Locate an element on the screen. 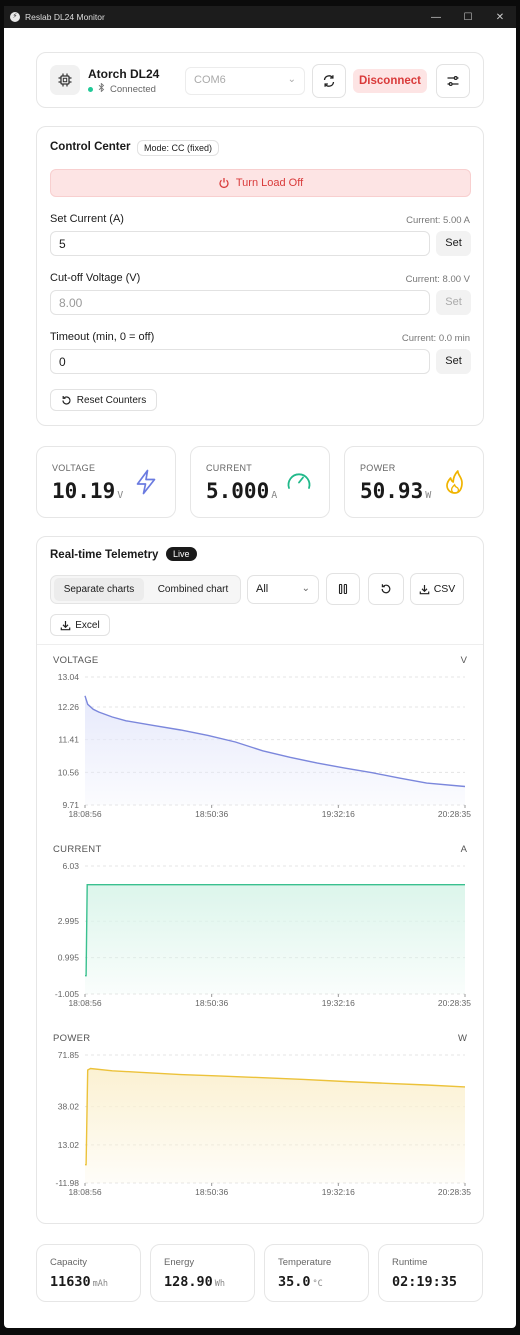 The width and height of the screenshot is (520, 1335). refresh-button is located at coordinates (329, 81).